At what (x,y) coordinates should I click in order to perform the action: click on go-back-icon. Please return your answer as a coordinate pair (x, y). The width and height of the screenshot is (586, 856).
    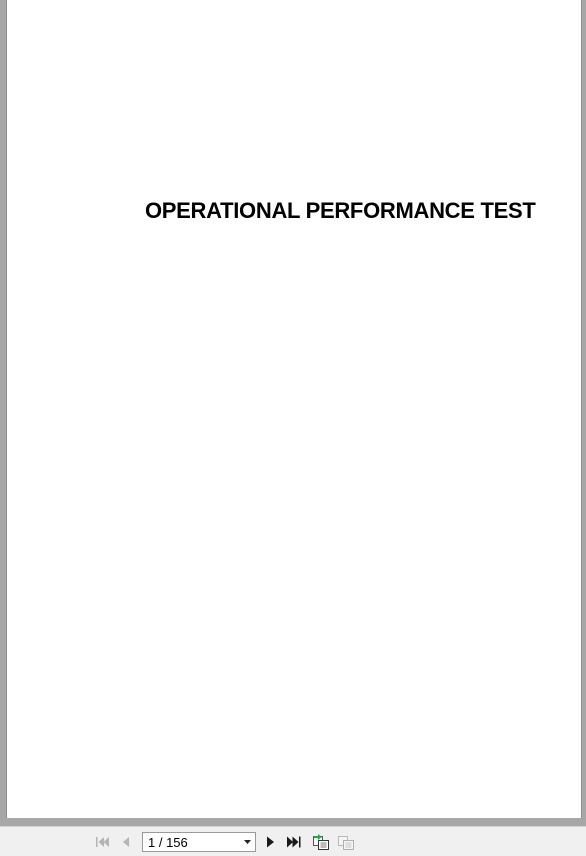
    Looking at the image, I should click on (321, 842).